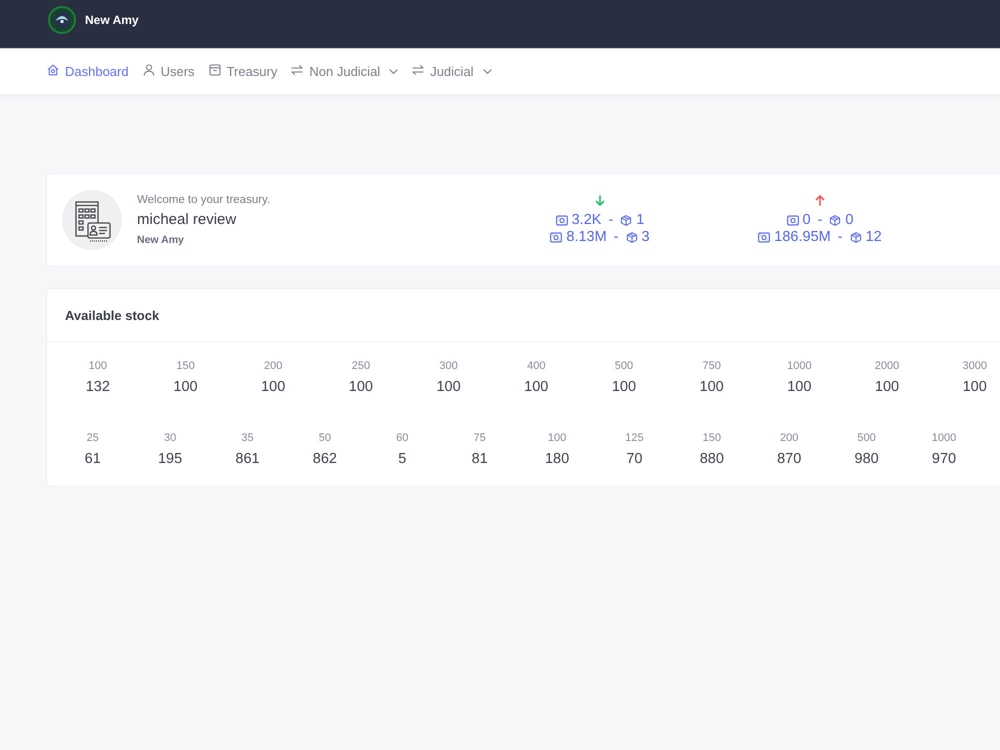 Image resolution: width=1000 pixels, height=750 pixels. I want to click on stock-count: 862, so click(324, 459).